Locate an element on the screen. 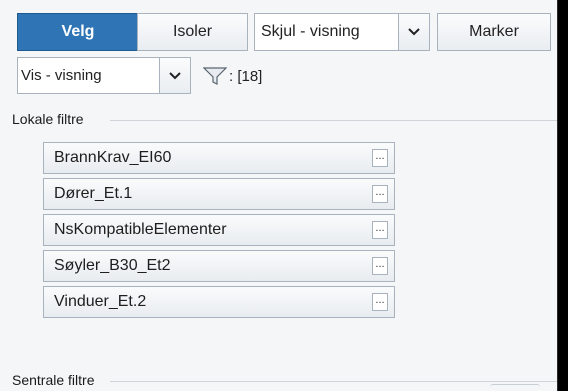 This screenshot has height=391, width=568. isolate-button-label: Isoler is located at coordinates (192, 31).